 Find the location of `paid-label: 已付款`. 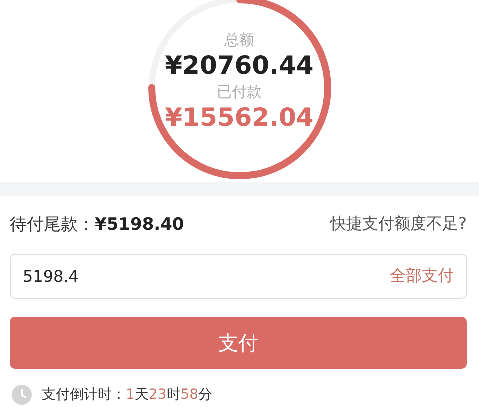

paid-label: 已付款 is located at coordinates (239, 92).